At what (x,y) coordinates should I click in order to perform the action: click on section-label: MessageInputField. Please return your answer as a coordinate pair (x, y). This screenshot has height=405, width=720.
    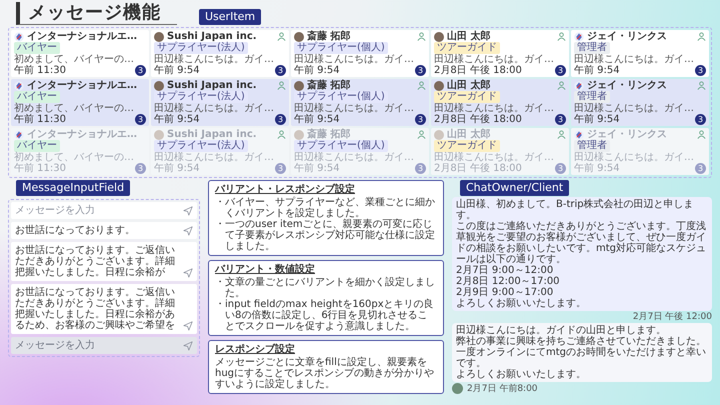
    Looking at the image, I should click on (73, 188).